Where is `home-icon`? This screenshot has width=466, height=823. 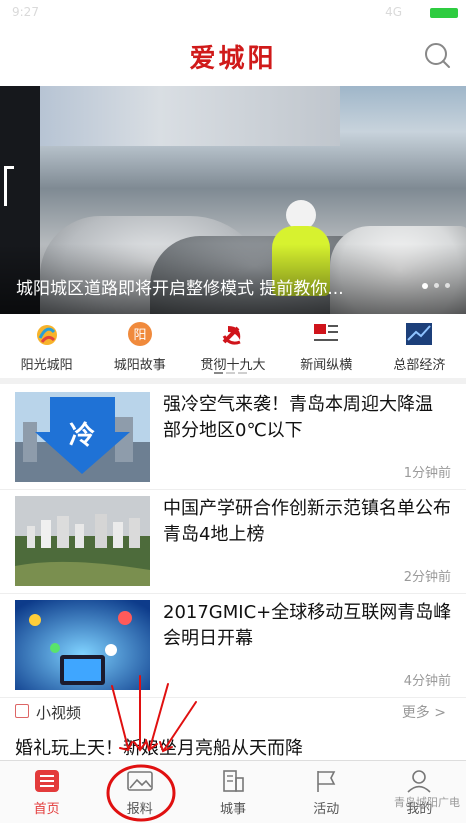 home-icon is located at coordinates (46, 781).